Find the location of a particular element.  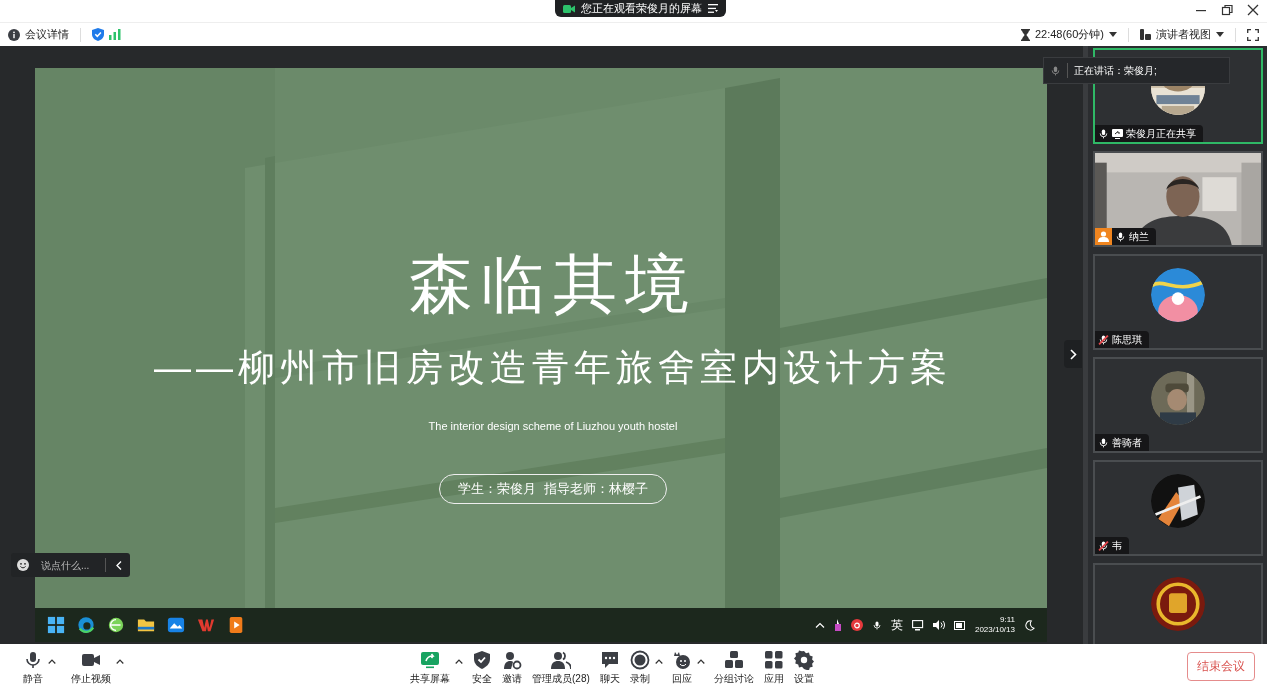

participant-tile: 陈思琪 is located at coordinates (1178, 302).